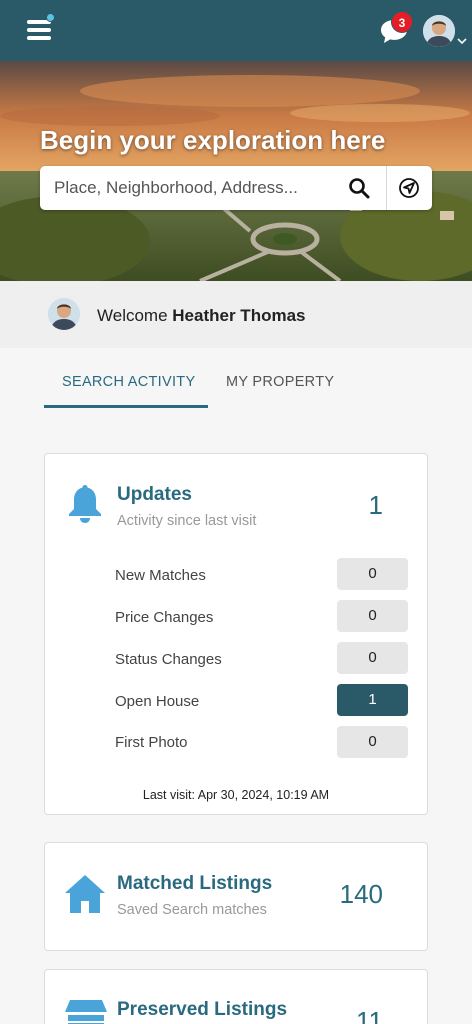 The image size is (472, 1024). I want to click on updates-count: 1, so click(375, 505).